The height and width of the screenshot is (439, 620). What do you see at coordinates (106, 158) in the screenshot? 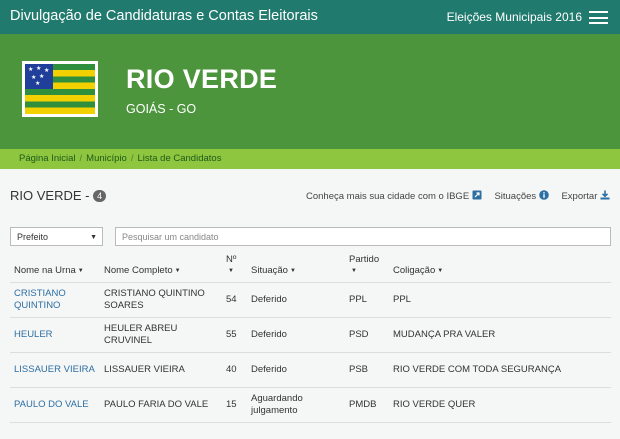
I see `breadcrumb-municipio: Município` at bounding box center [106, 158].